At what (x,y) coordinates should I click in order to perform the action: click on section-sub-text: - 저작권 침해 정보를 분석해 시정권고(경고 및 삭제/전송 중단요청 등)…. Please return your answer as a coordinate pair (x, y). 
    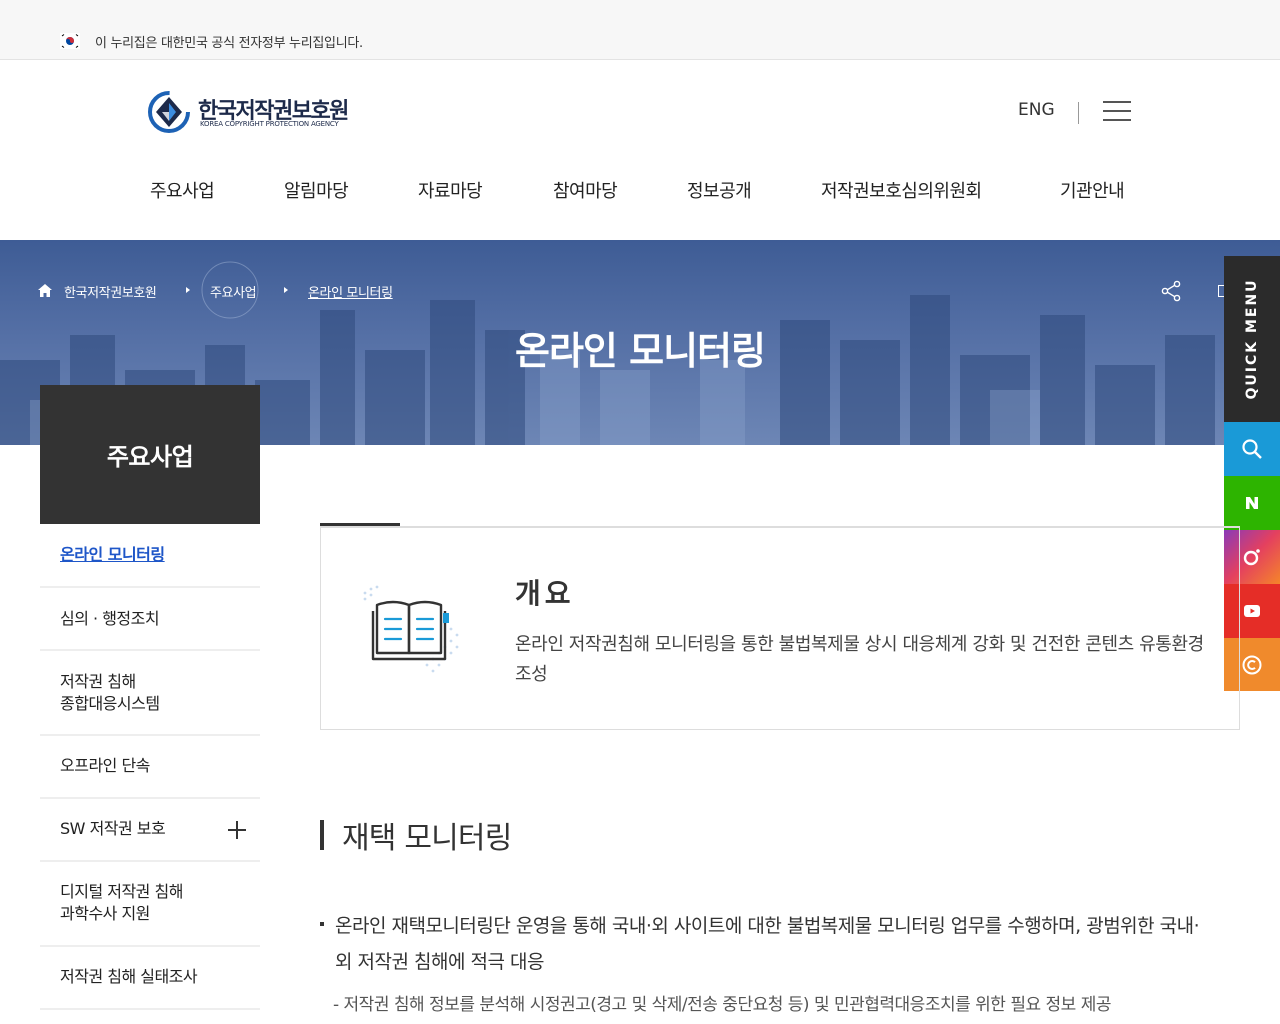
    Looking at the image, I should click on (722, 1005).